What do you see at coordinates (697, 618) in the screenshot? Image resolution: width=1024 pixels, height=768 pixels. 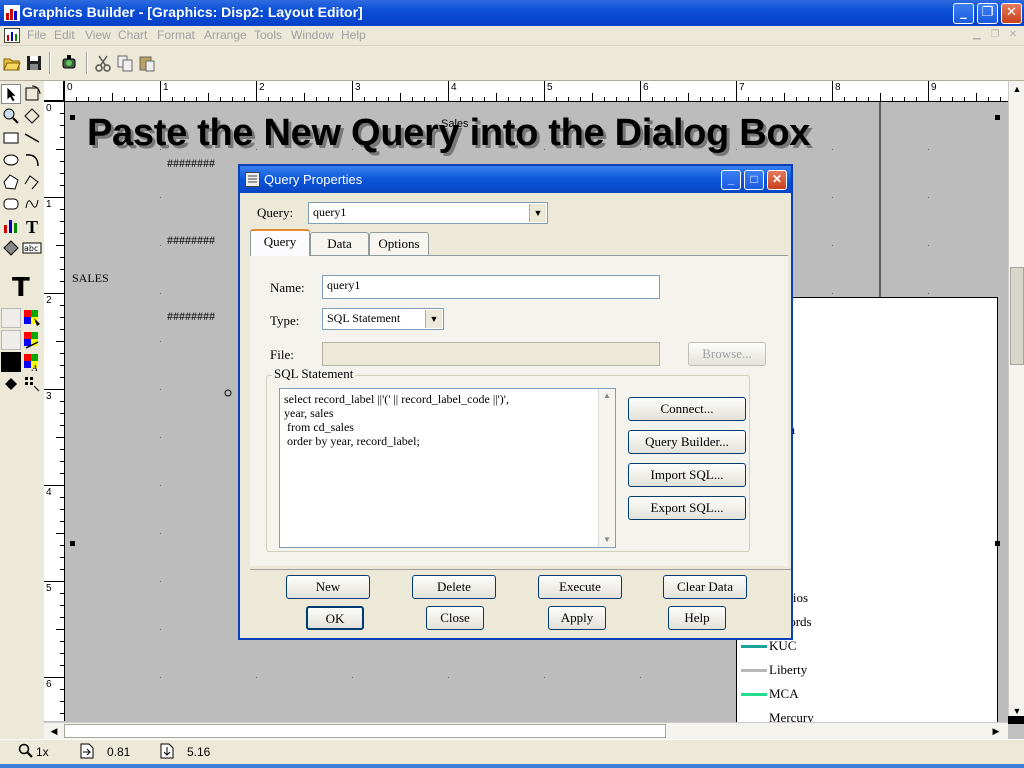 I see `help-button: Help` at bounding box center [697, 618].